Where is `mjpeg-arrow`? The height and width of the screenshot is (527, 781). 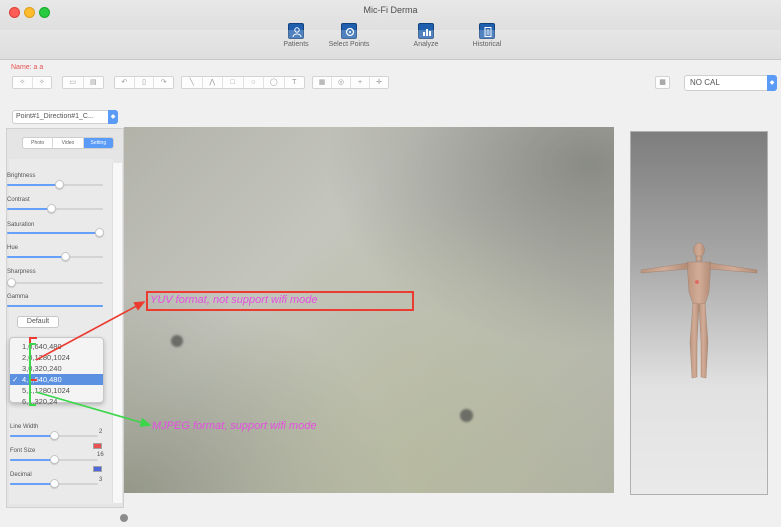 mjpeg-arrow is located at coordinates (93, 409).